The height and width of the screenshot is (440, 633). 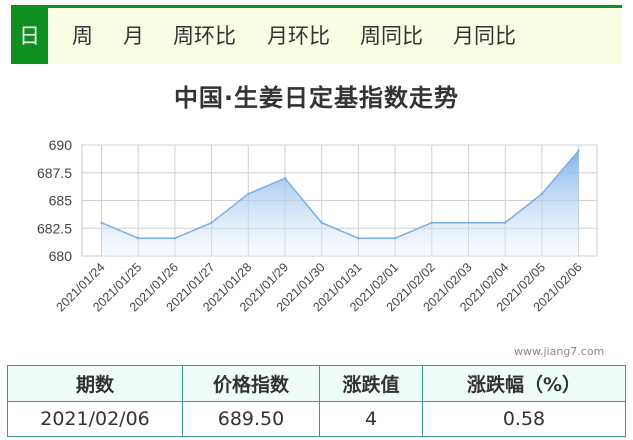 What do you see at coordinates (54, 173) in the screenshot?
I see `y-tick-label: 687.5` at bounding box center [54, 173].